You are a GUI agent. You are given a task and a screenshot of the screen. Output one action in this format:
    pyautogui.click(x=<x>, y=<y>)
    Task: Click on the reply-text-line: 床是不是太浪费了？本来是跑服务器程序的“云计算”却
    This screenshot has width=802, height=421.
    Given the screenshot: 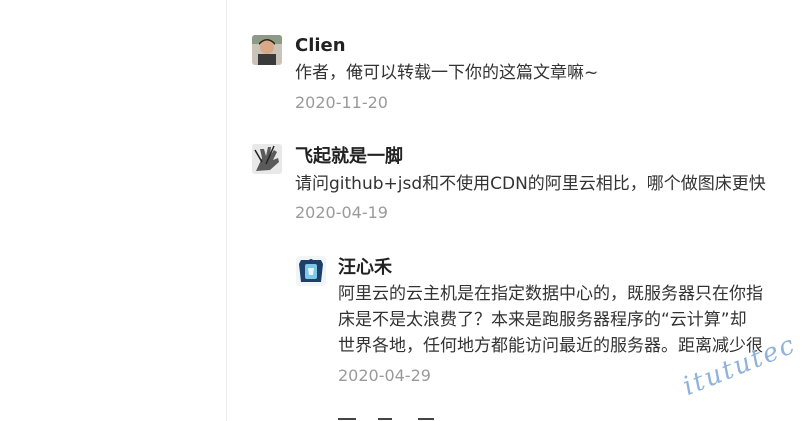 What is the action you would take?
    pyautogui.click(x=542, y=320)
    